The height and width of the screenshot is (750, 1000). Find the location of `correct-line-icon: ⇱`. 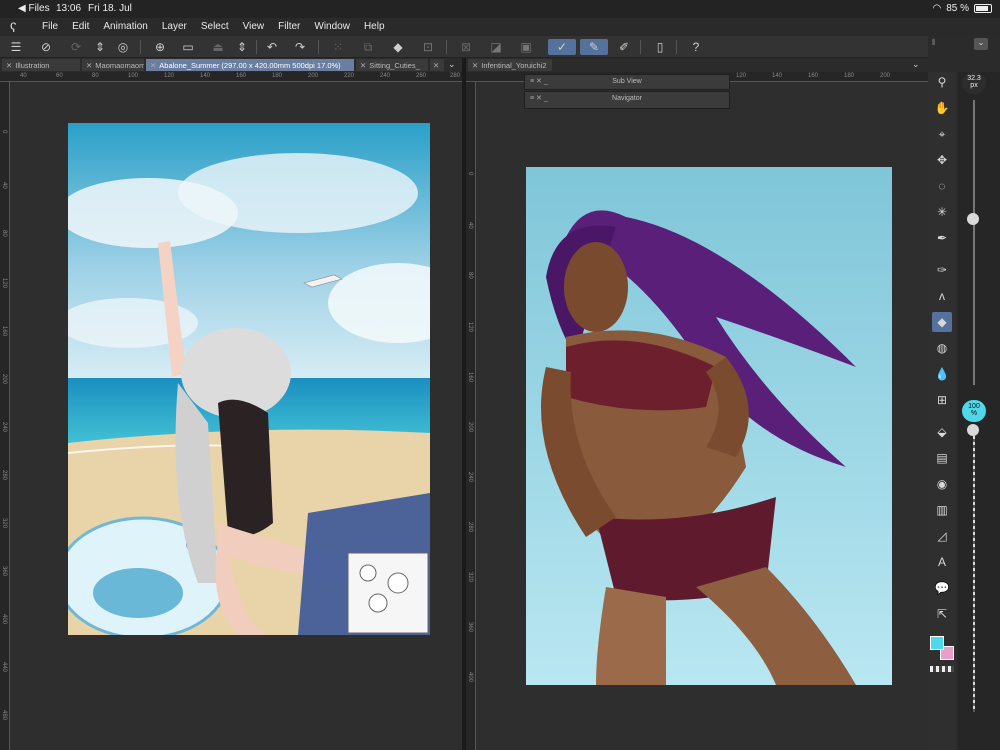

correct-line-icon: ⇱ is located at coordinates (942, 614).